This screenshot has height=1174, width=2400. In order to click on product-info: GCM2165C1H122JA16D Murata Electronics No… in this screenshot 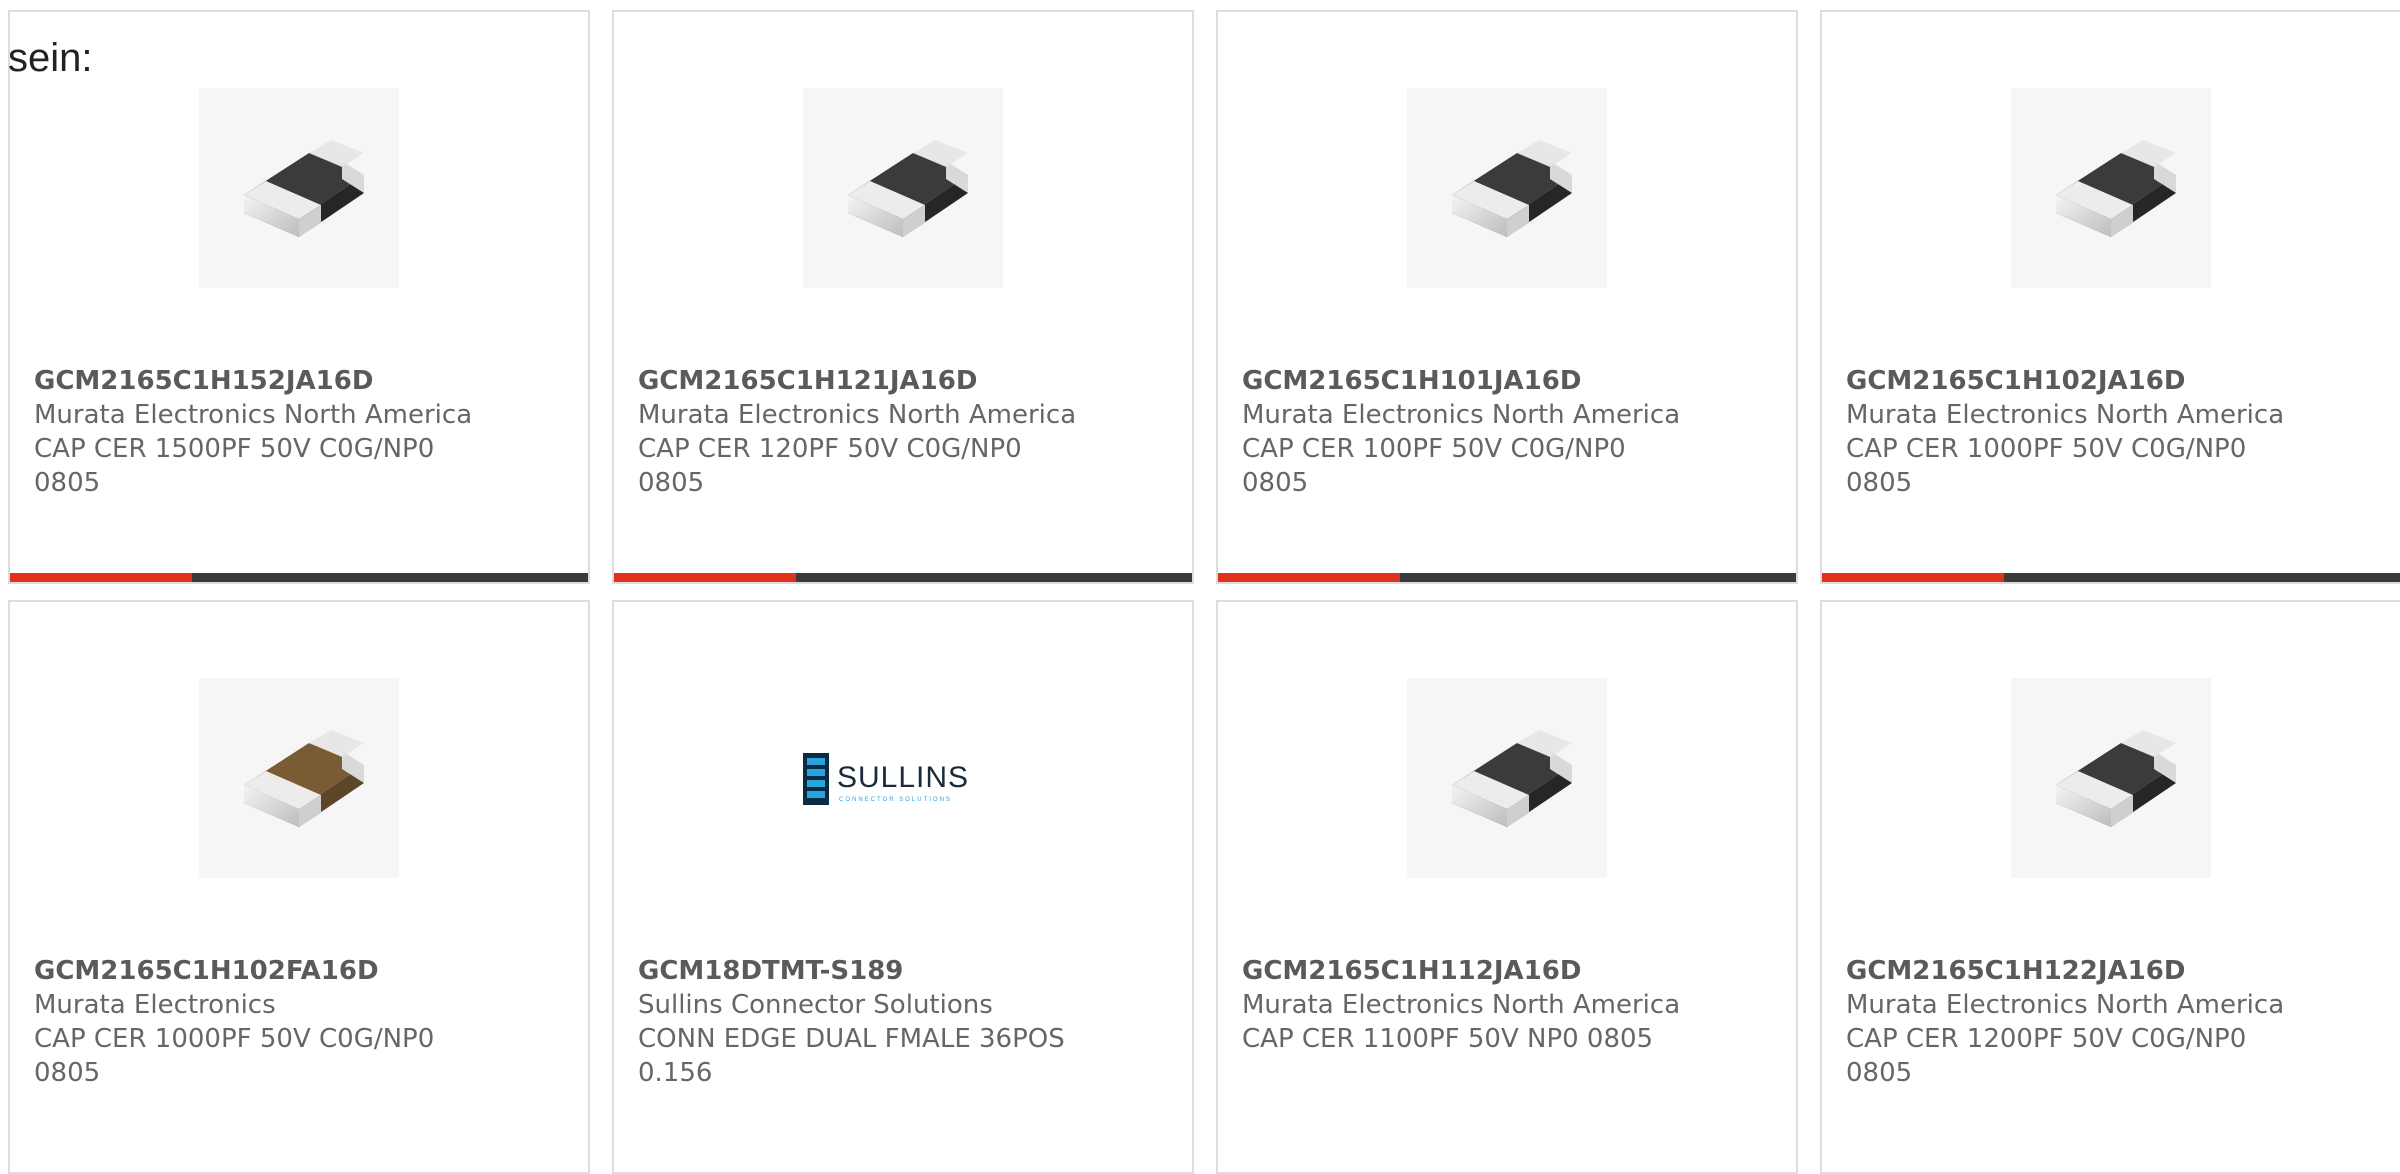, I will do `click(2113, 1022)`.